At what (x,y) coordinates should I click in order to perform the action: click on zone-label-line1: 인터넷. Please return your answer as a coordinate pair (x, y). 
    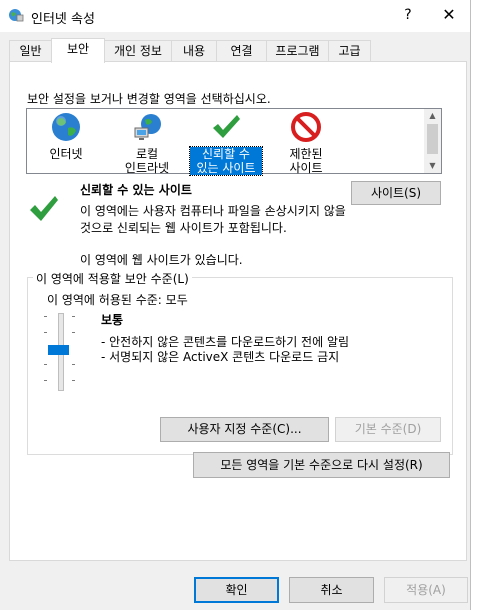
    Looking at the image, I should click on (66, 154).